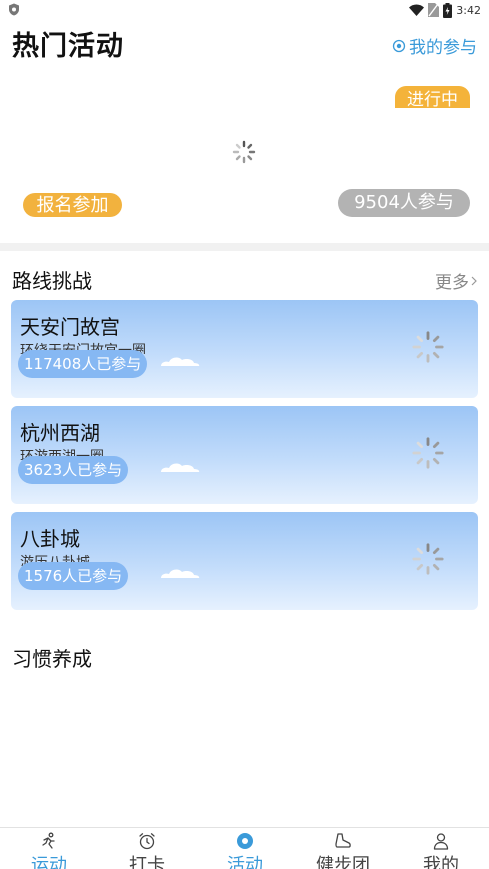  What do you see at coordinates (244, 349) in the screenshot?
I see `route-card-tiananmen: 天安门故宫 环绕天安门故宫一圈 117408人已参与` at bounding box center [244, 349].